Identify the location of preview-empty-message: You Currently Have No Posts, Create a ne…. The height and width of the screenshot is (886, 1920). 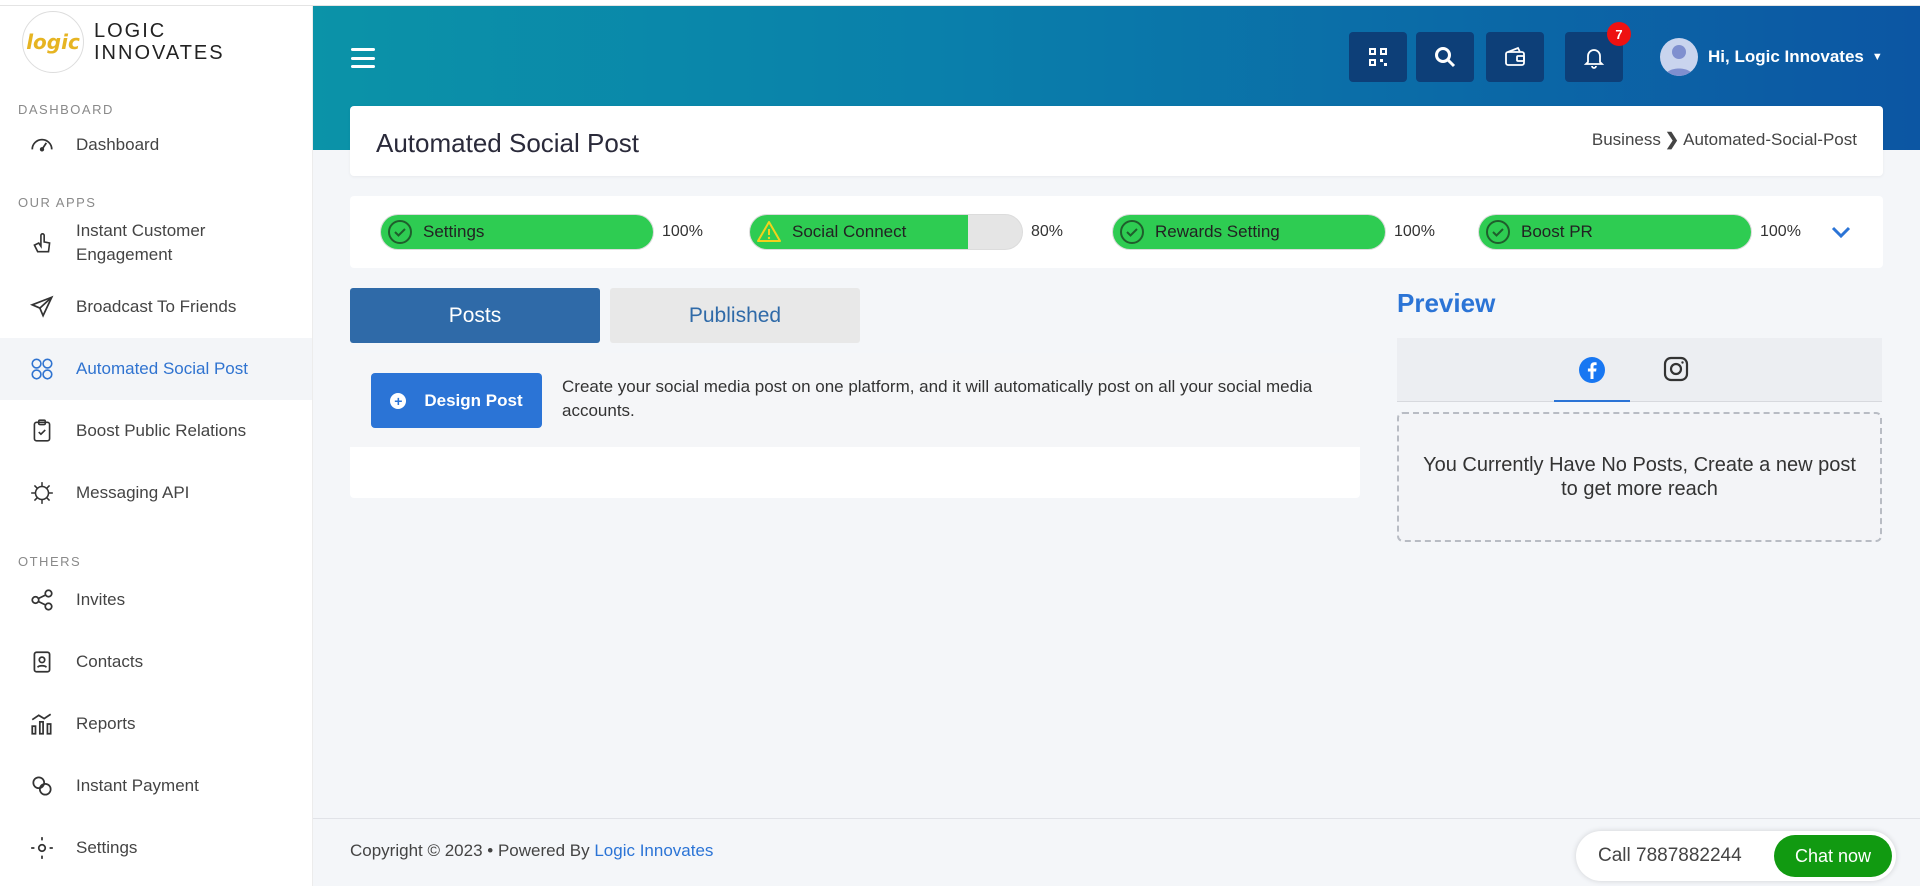
(1639, 477).